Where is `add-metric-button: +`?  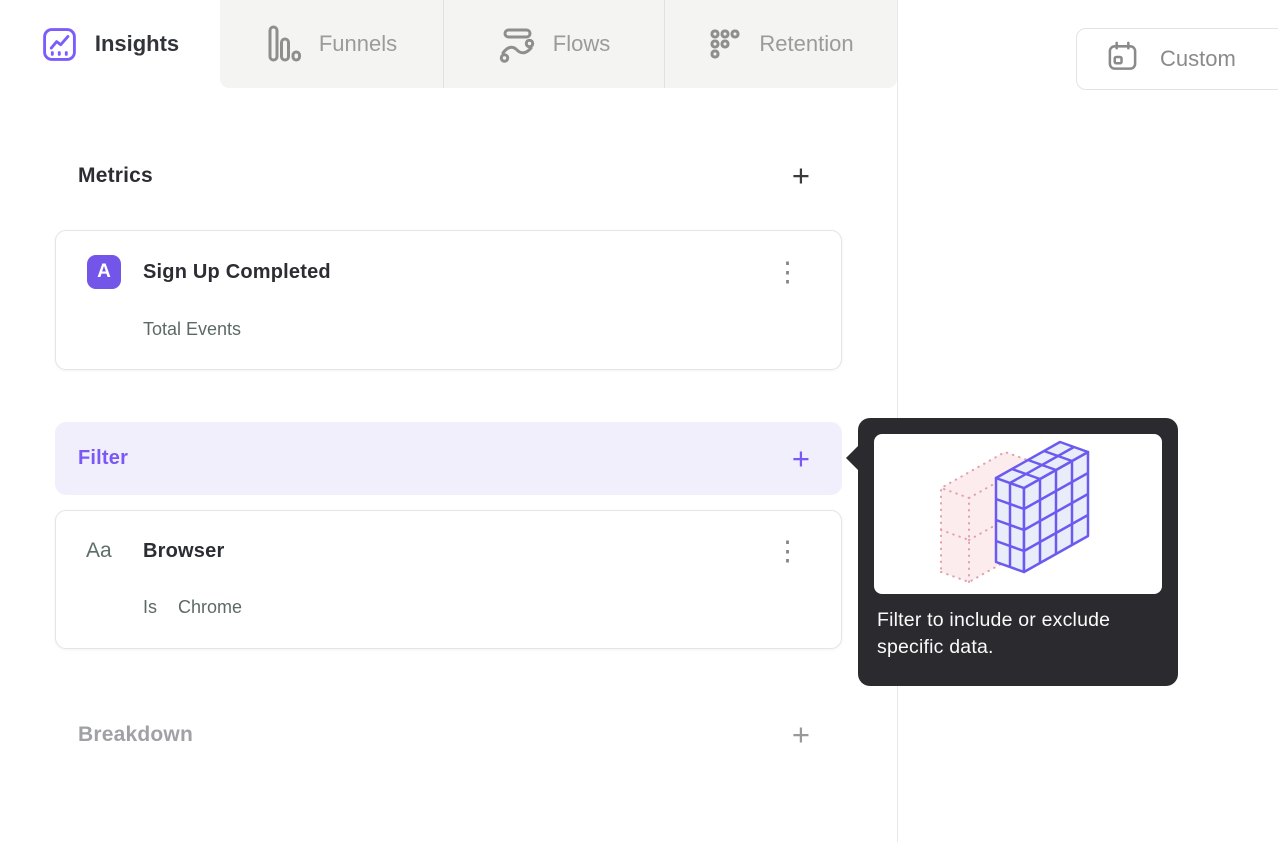 add-metric-button: + is located at coordinates (801, 175).